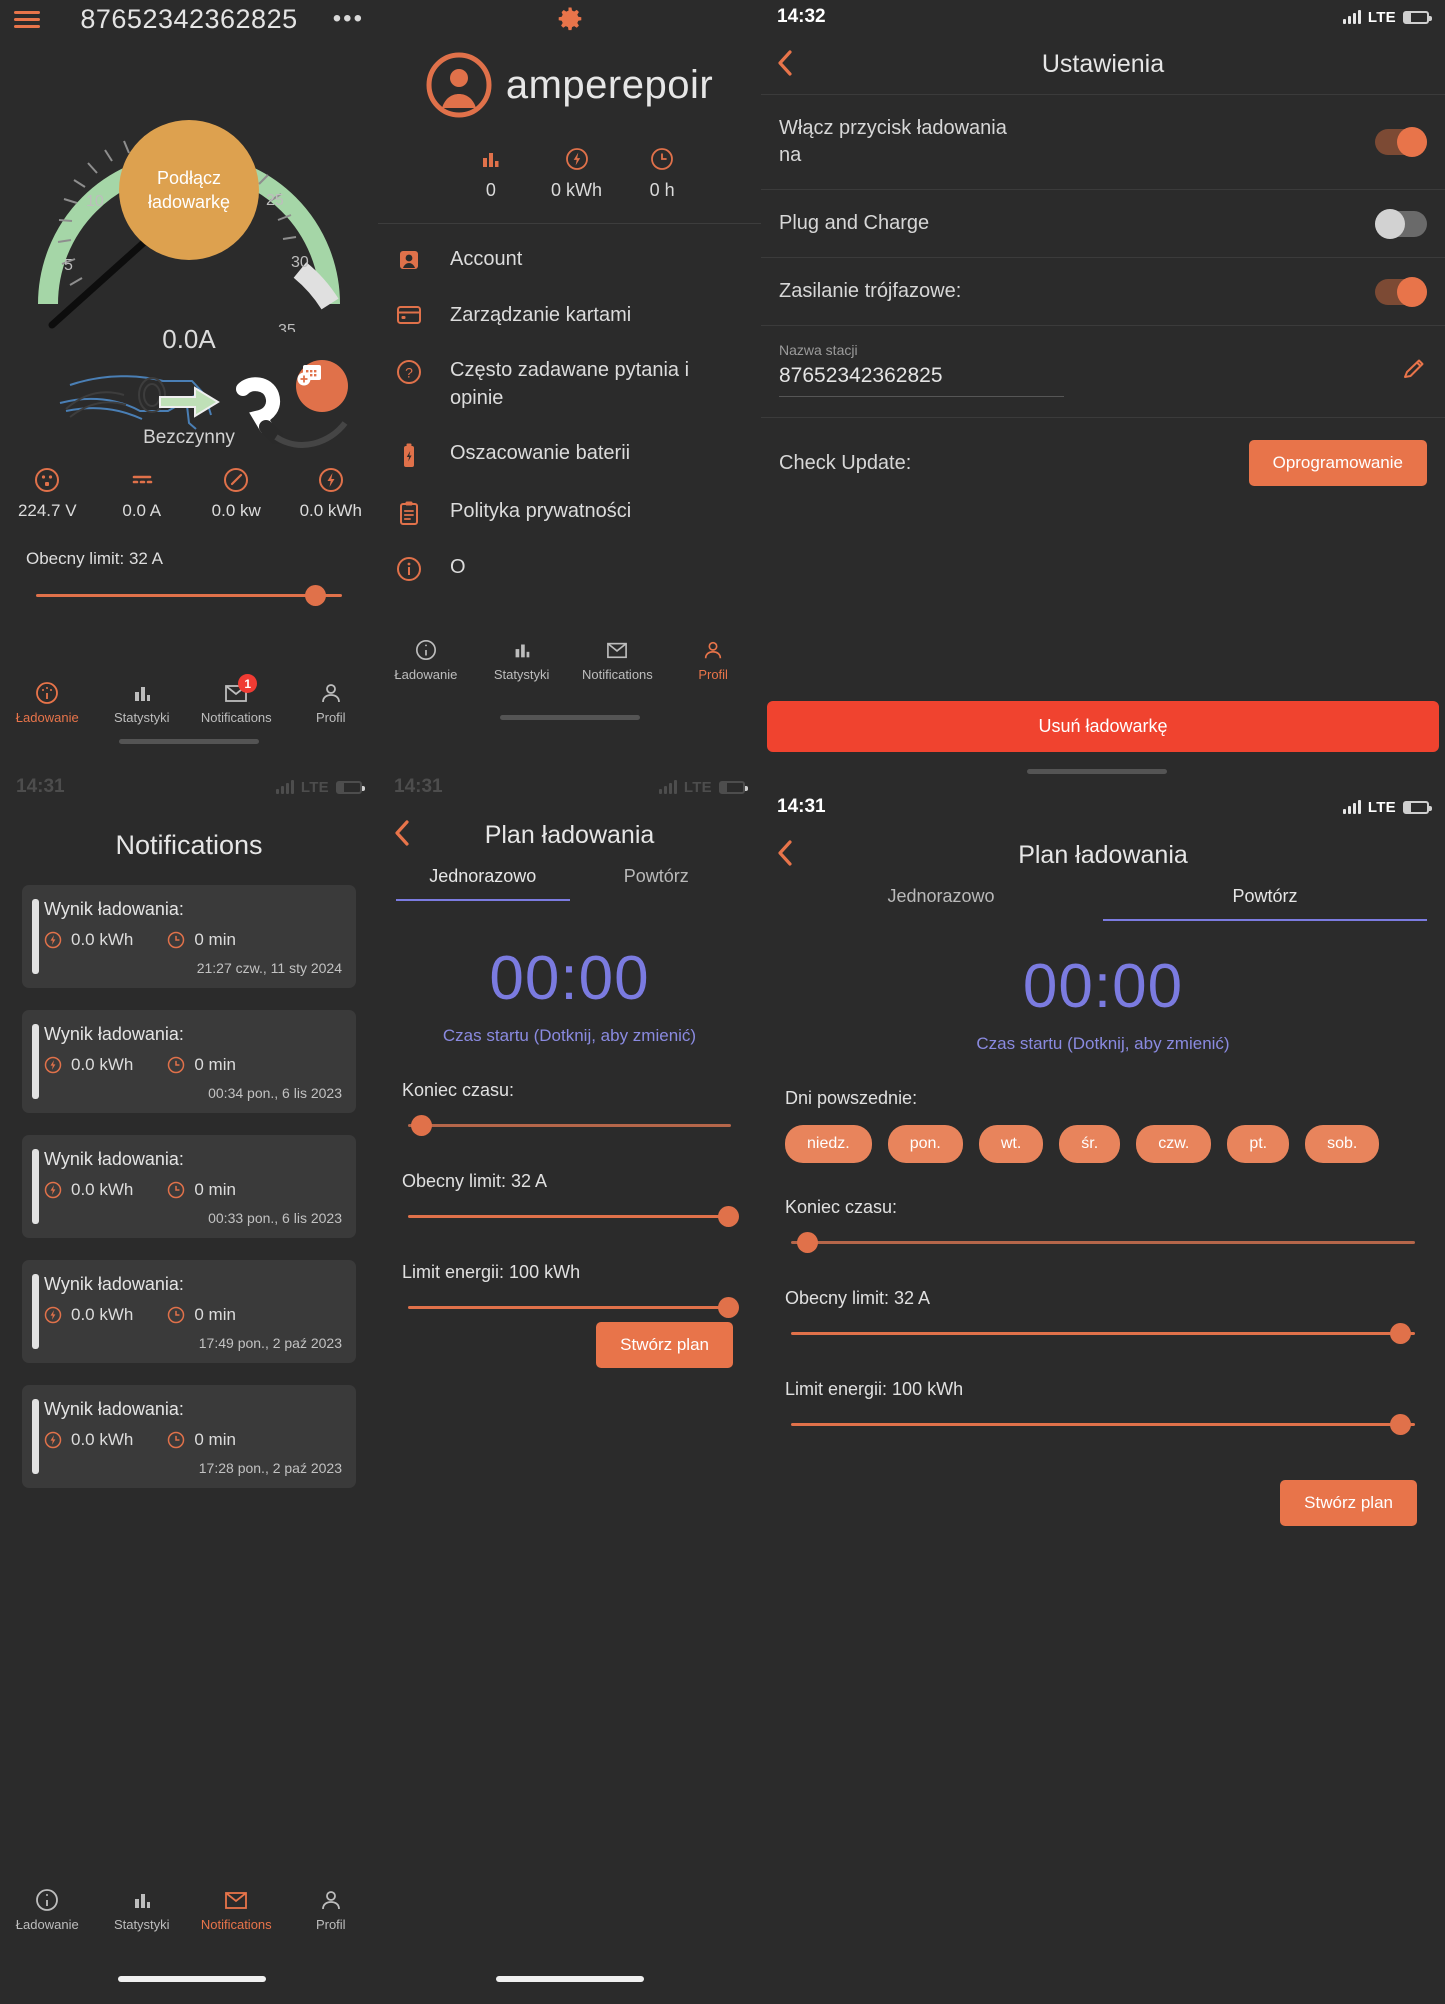  Describe the element at coordinates (1342, 1144) in the screenshot. I see `day-chip-sob: sob.` at that location.